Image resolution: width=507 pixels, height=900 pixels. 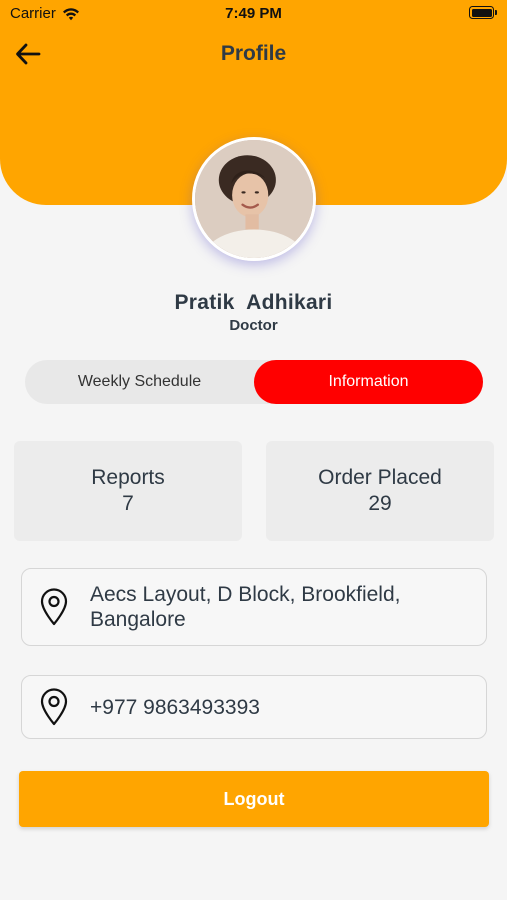 What do you see at coordinates (175, 707) in the screenshot?
I see `phone-text: +977 9863493393` at bounding box center [175, 707].